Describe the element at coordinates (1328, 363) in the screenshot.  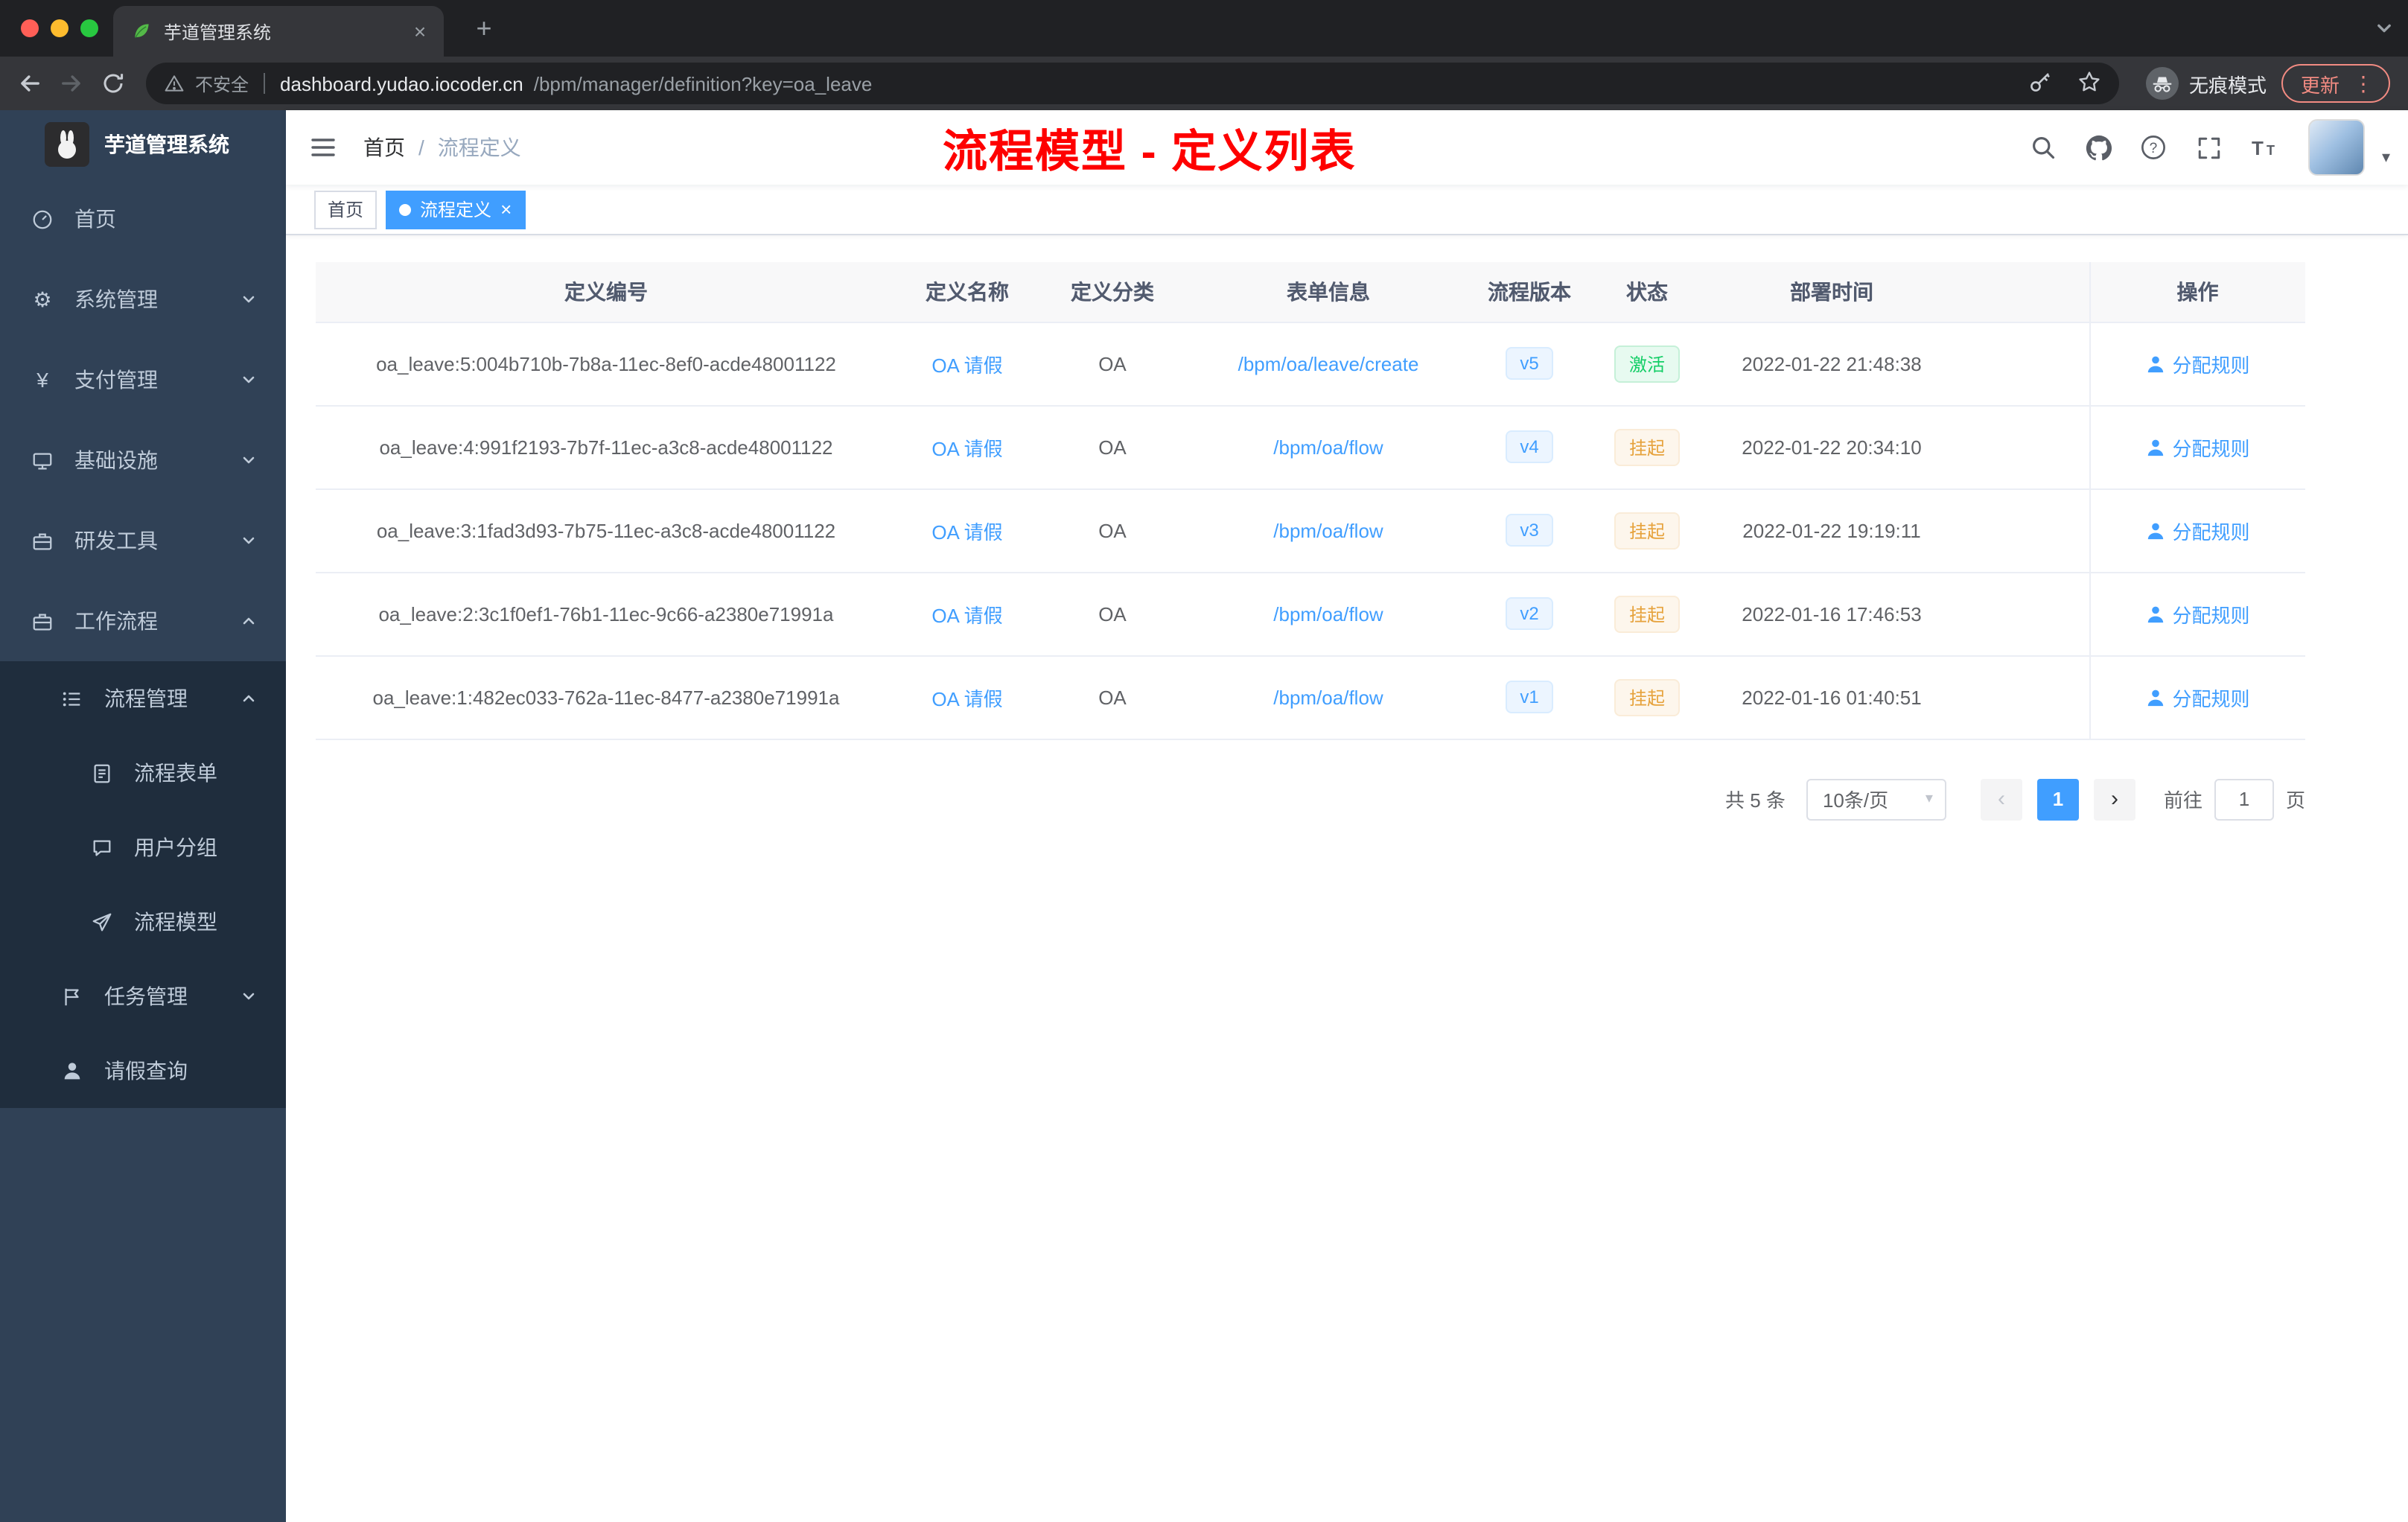
I see `form-link: /bpm/oa/leave/create` at that location.